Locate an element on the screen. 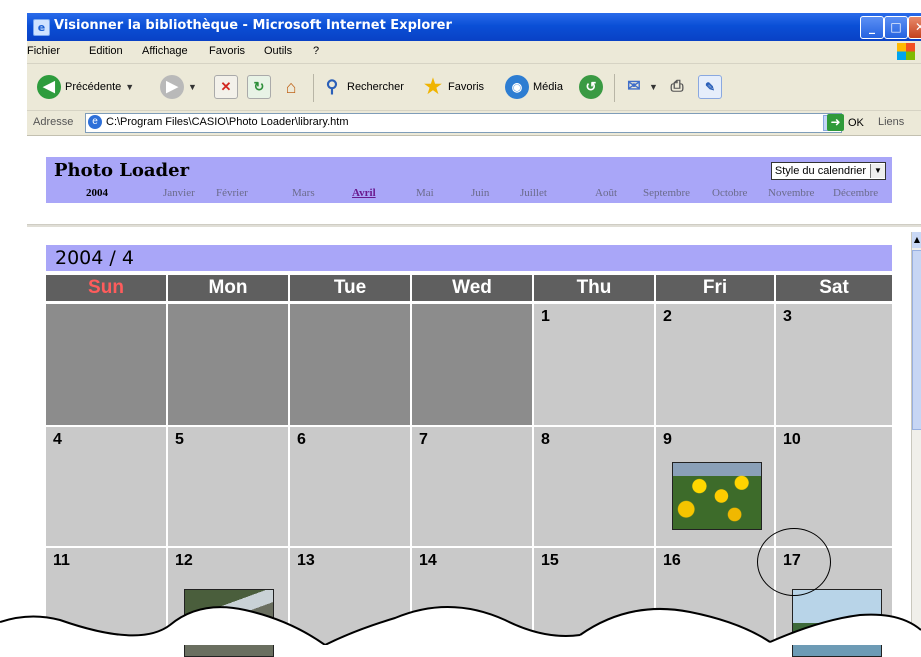  refresh-icon: ↻ is located at coordinates (259, 87).